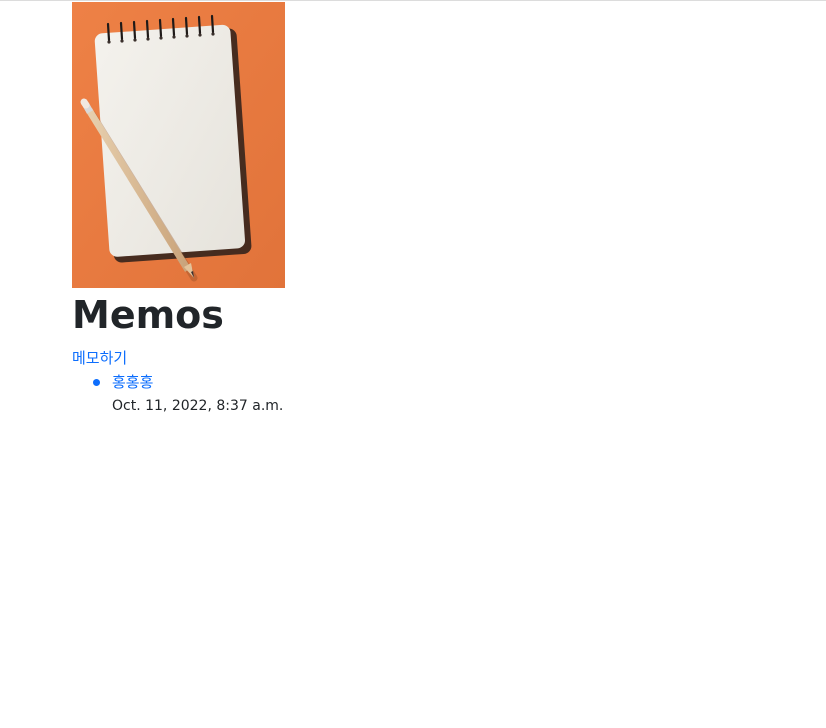  What do you see at coordinates (99, 358) in the screenshot?
I see `new-memo-link: 메모하기` at bounding box center [99, 358].